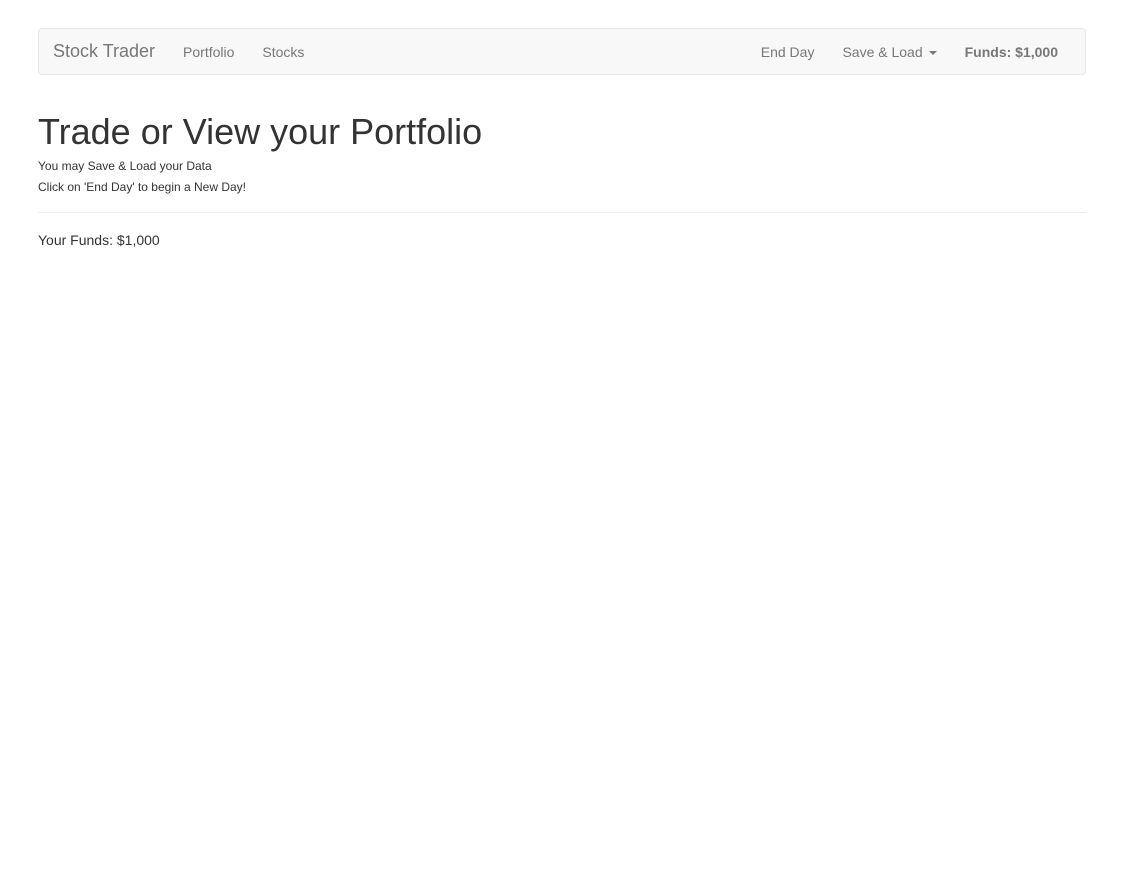 This screenshot has width=1136, height=879. What do you see at coordinates (1011, 51) in the screenshot?
I see `navbar-funds: Funds: $1,000` at bounding box center [1011, 51].